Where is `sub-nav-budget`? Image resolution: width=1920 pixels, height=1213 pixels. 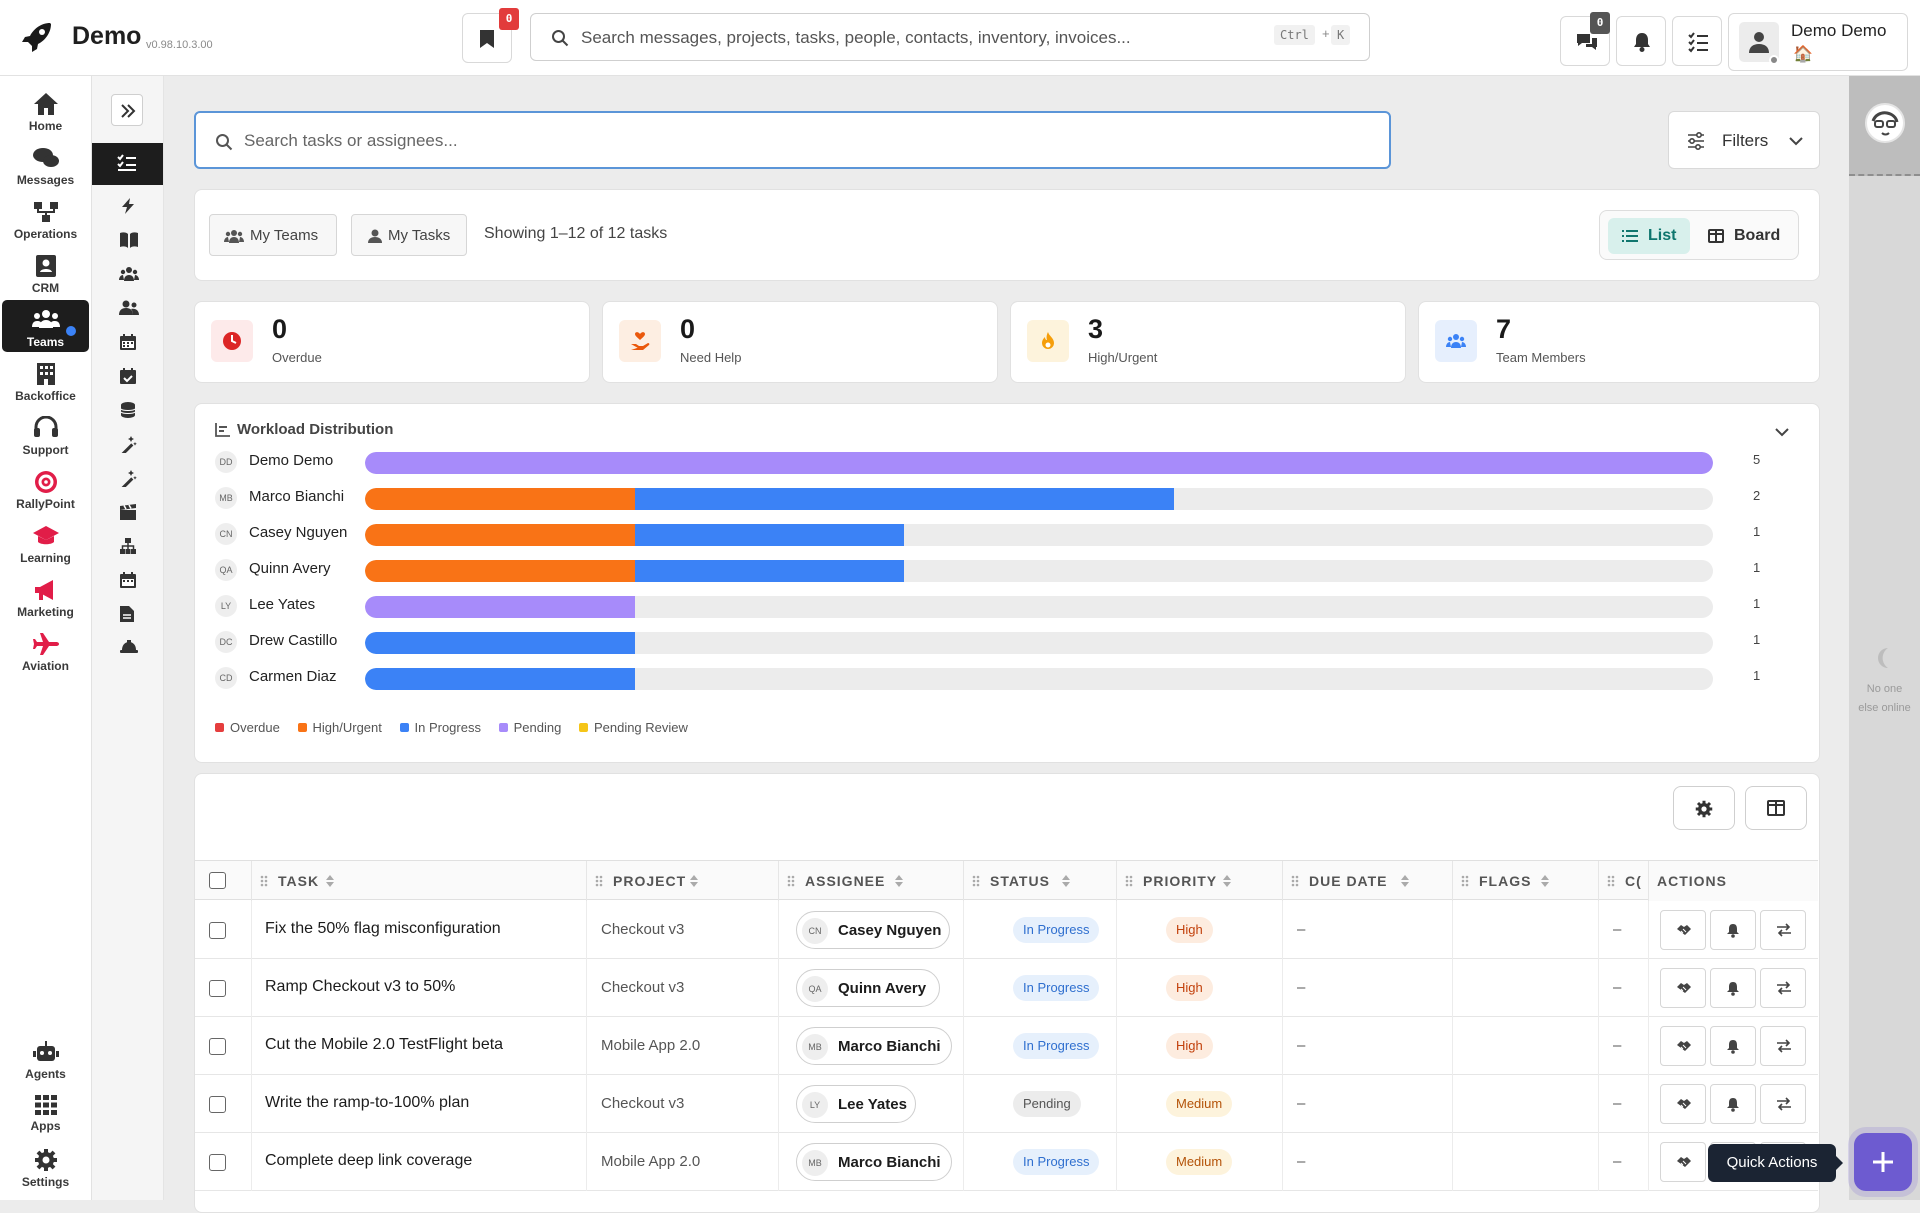 sub-nav-budget is located at coordinates (128, 410).